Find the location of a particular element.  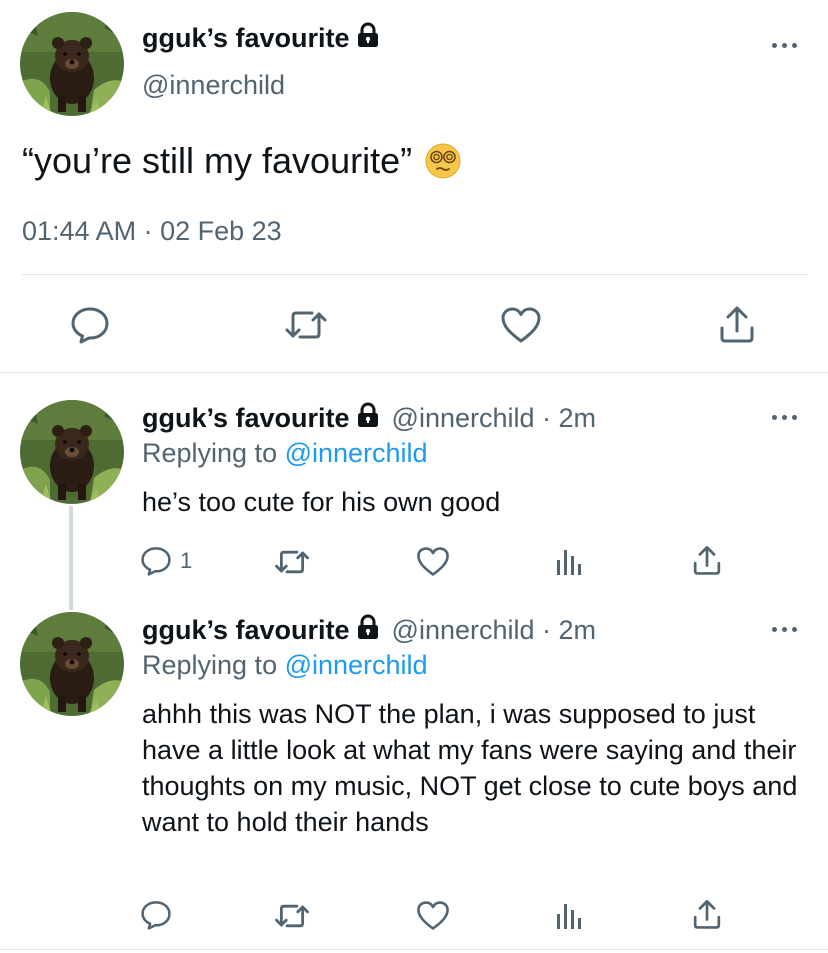

tweet-text: “you’re still my favourite” is located at coordinates (242, 161).